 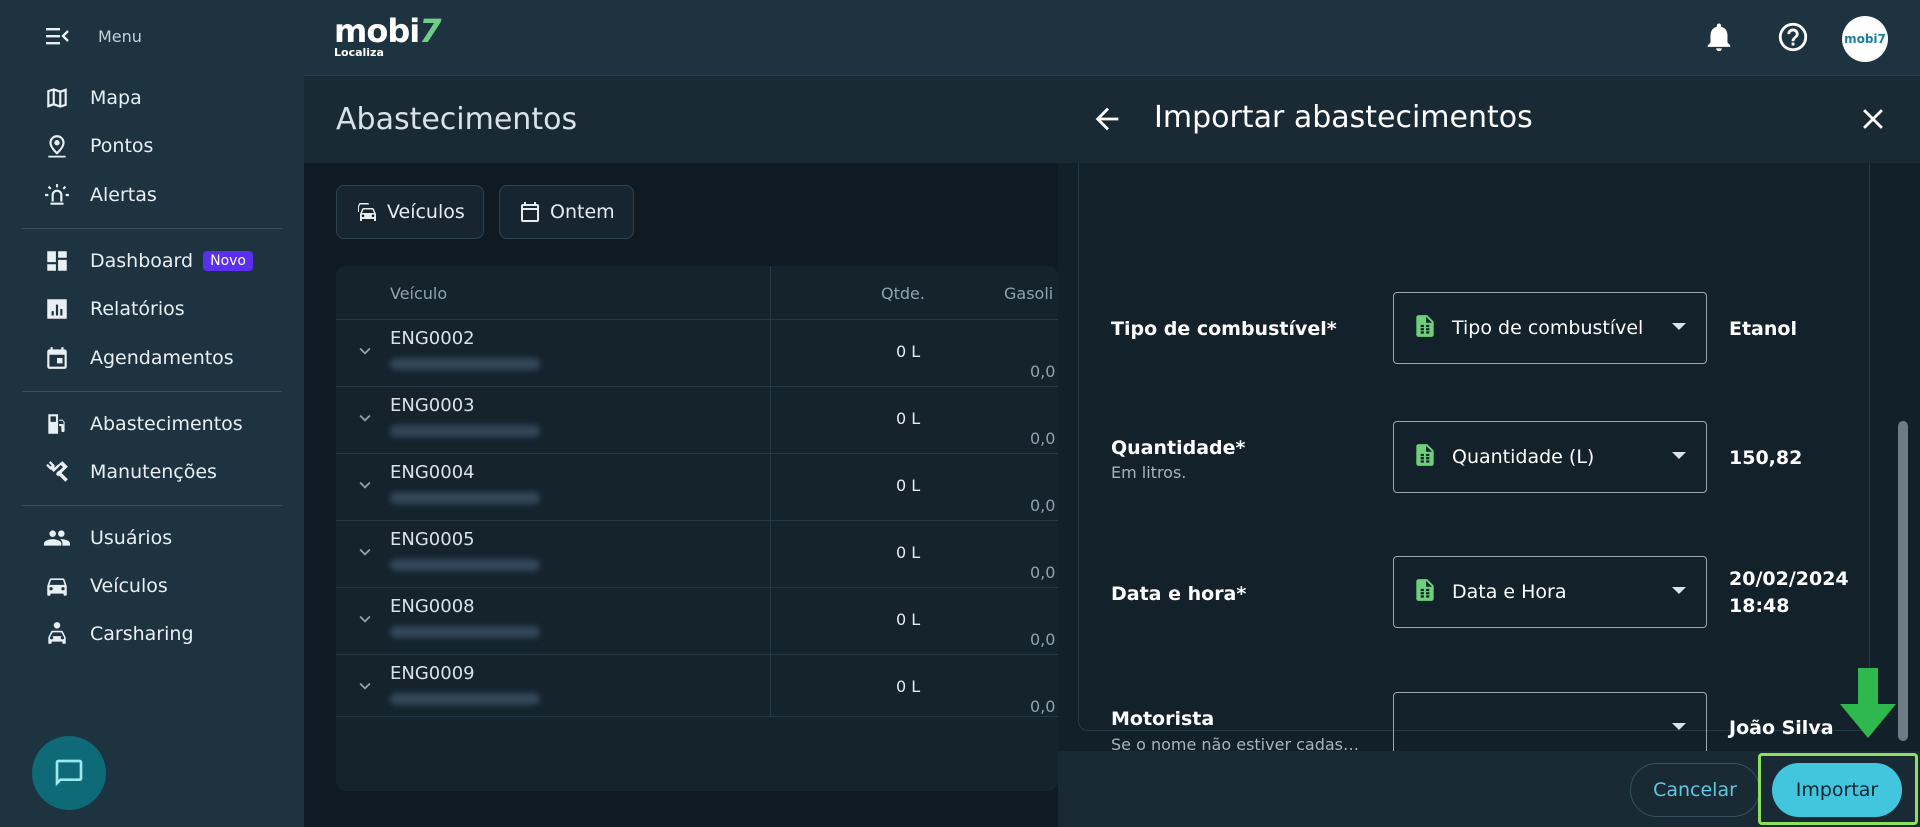 I want to click on sidebar-item-label: Relatórios, so click(x=137, y=309).